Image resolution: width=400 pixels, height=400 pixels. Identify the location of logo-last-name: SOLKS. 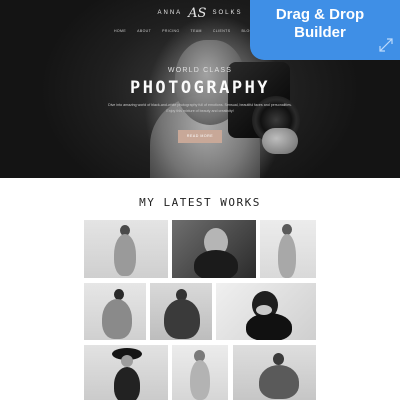
(227, 13).